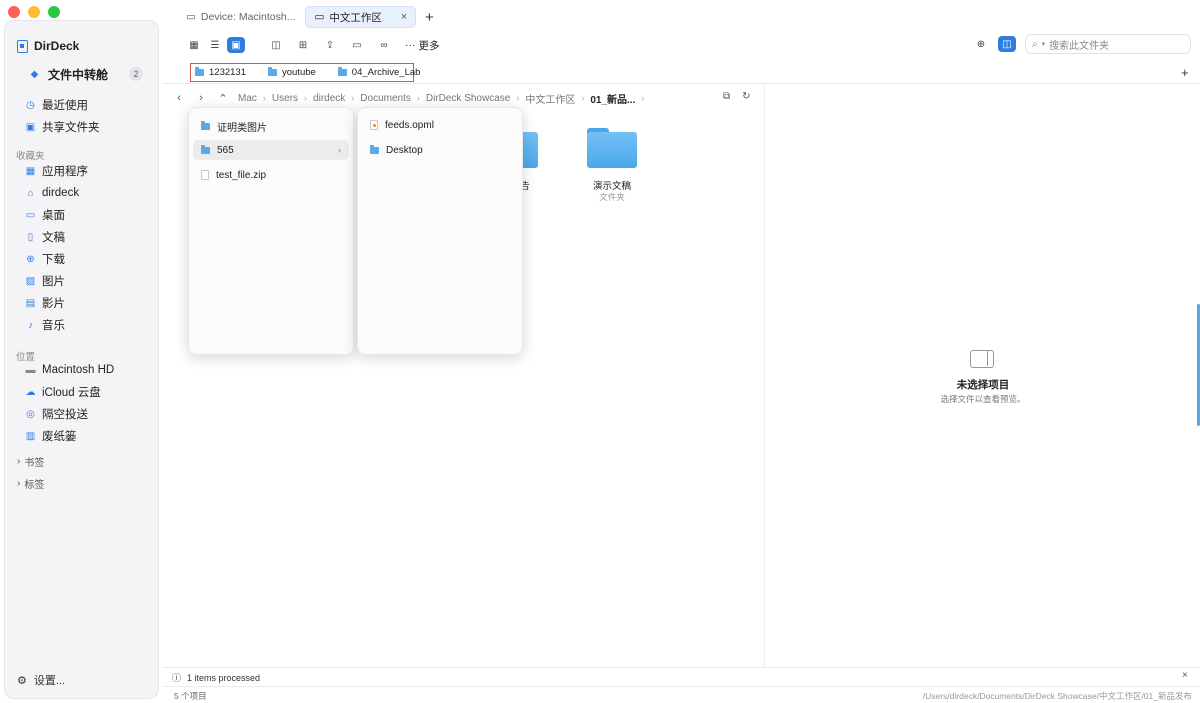 The height and width of the screenshot is (703, 1200). I want to click on bookmark-item: 04_Archive_Lab, so click(379, 72).